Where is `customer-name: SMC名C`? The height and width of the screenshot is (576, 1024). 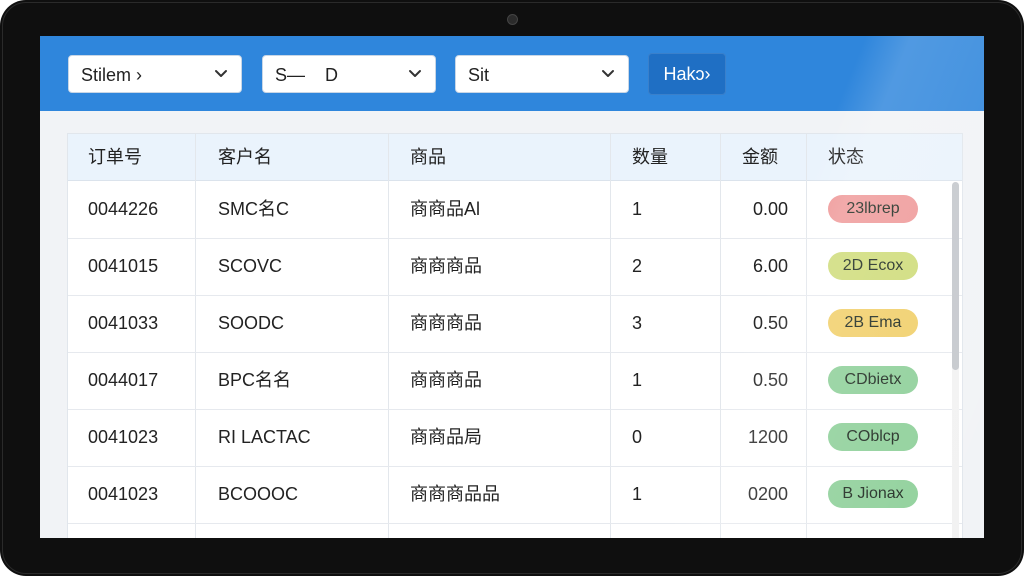
customer-name: SMC名C is located at coordinates (253, 209).